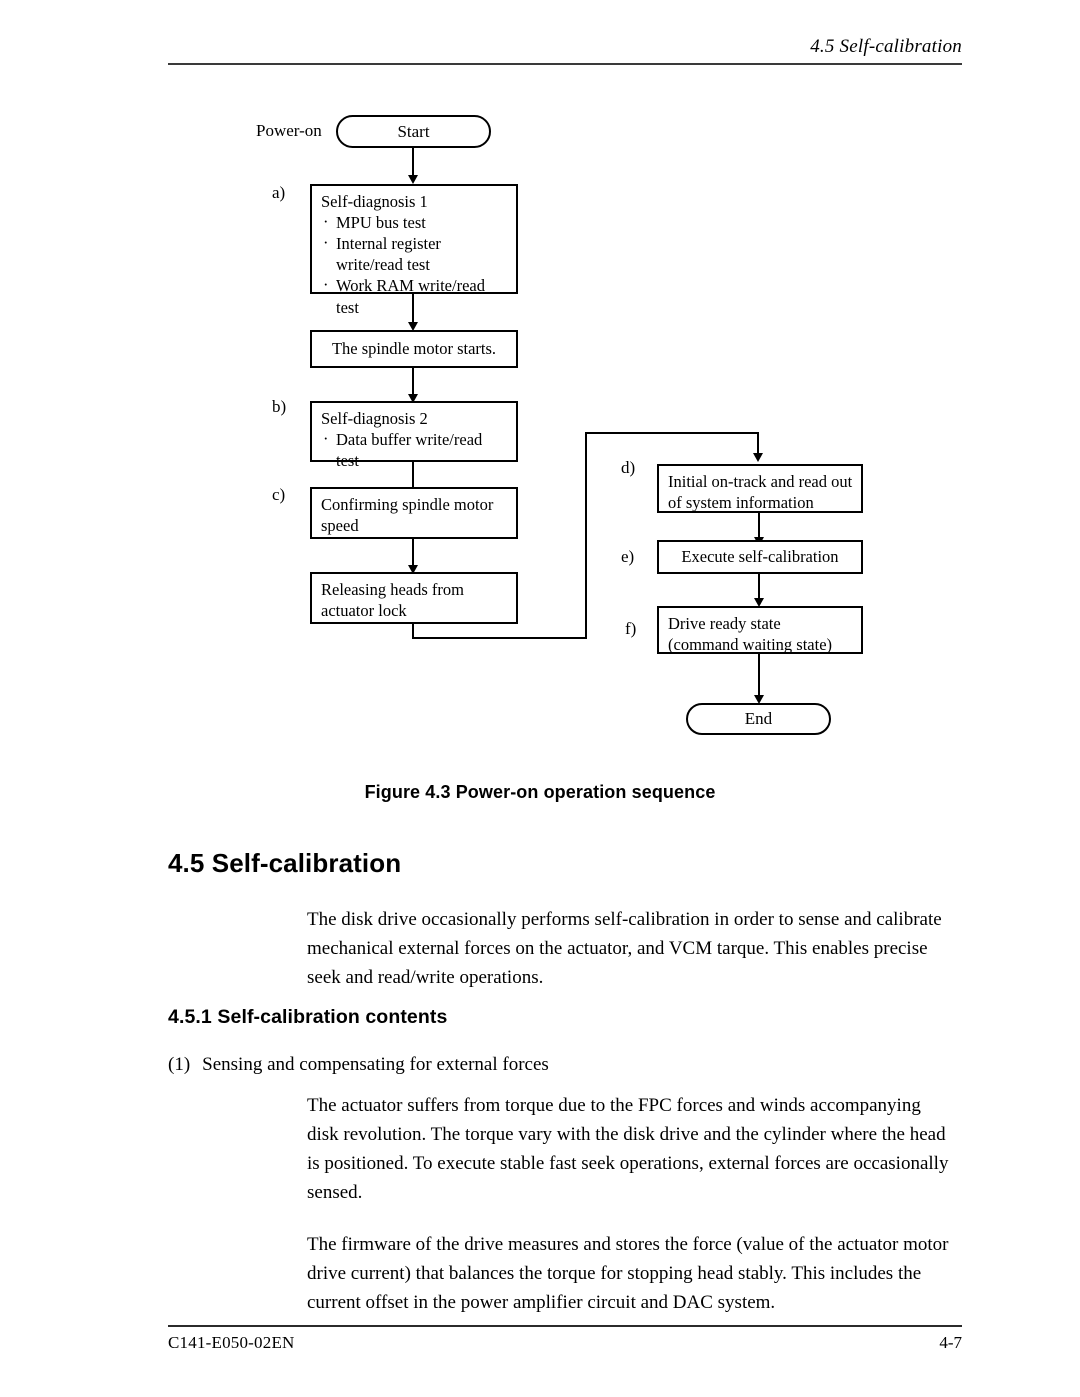  What do you see at coordinates (758, 719) in the screenshot?
I see `end-terminator: End` at bounding box center [758, 719].